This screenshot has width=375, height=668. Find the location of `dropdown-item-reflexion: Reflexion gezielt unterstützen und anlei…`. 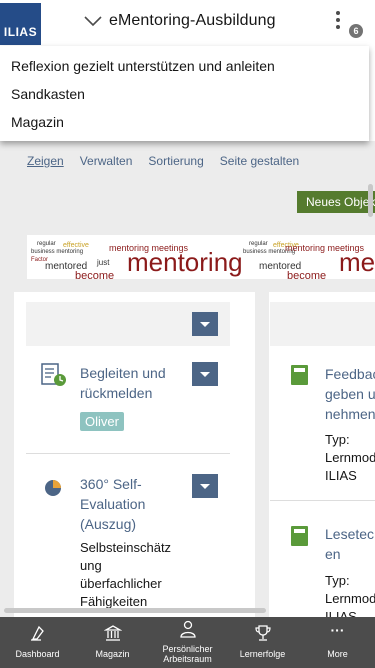

dropdown-item-reflexion: Reflexion gezielt unterstützen und anlei… is located at coordinates (143, 66).